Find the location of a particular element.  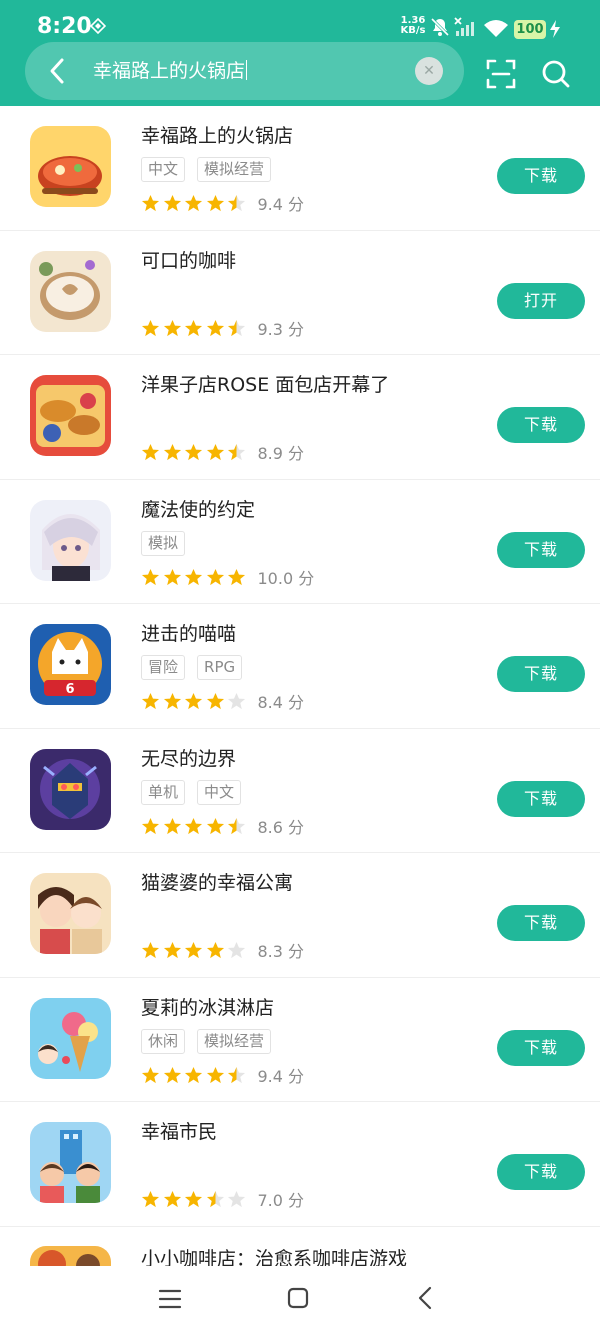

rating: 8.6 分 is located at coordinates (223, 825).